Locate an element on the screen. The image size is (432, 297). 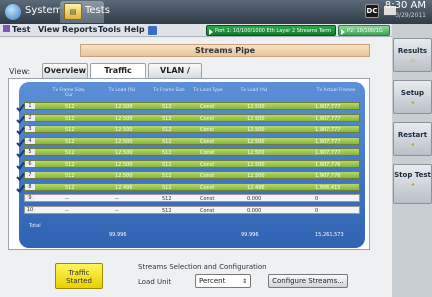
table-row: 6 512 12.500 512 Const 12.500 1,907,776 is located at coordinates (188, 164).